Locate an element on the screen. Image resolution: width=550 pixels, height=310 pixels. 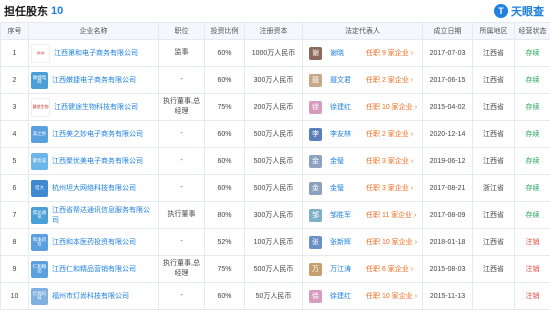
position-cell: 监事 is located at coordinates (182, 53).